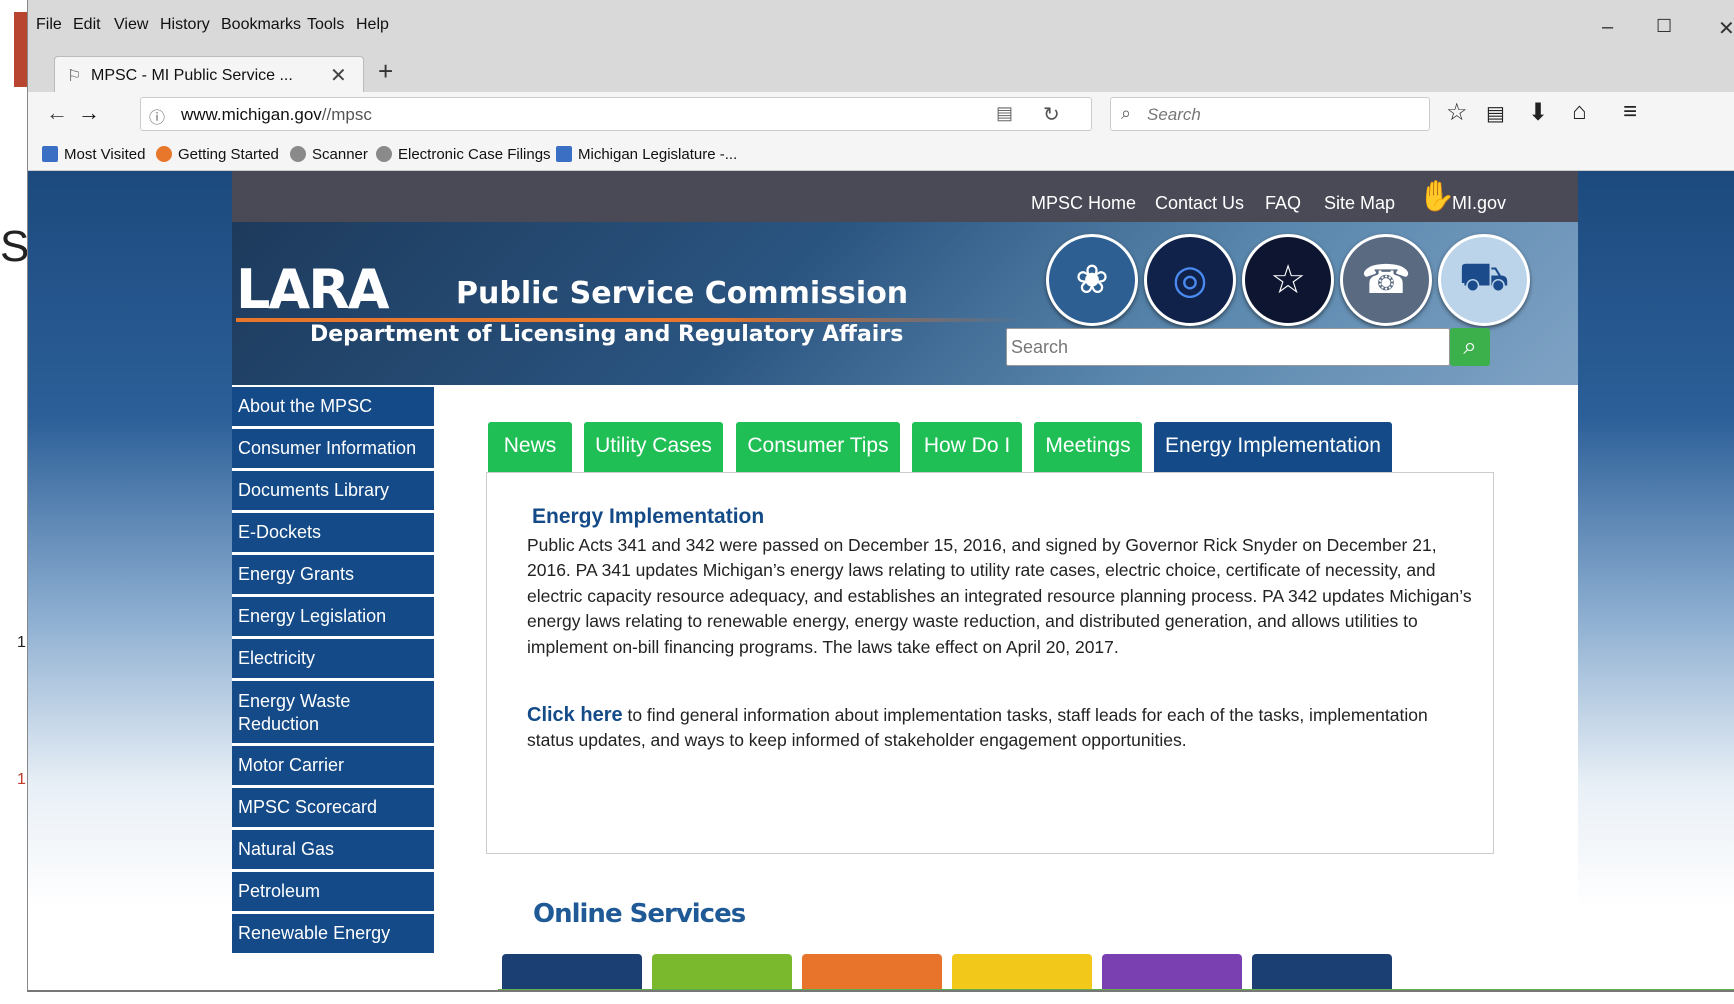 This screenshot has height=1004, width=1734. What do you see at coordinates (89, 113) in the screenshot?
I see `forward-arrow-icon: →` at bounding box center [89, 113].